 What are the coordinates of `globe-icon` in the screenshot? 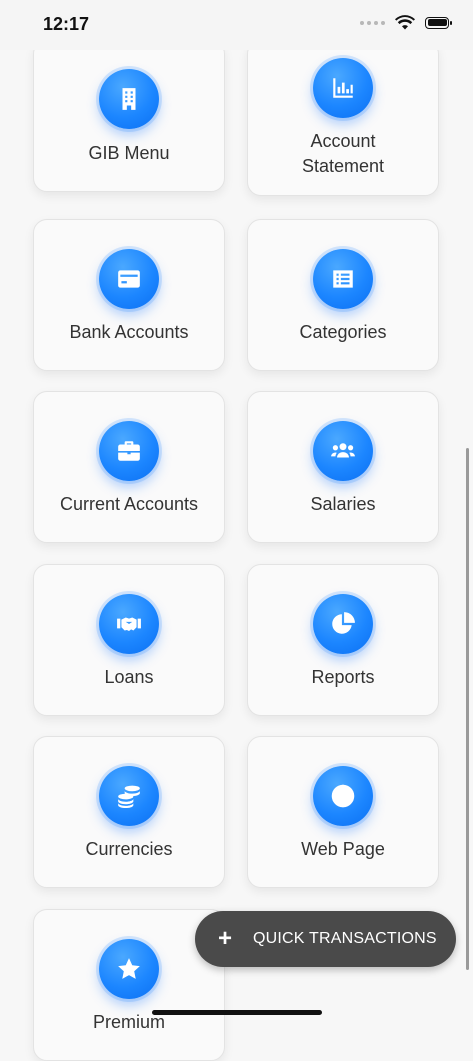 It's located at (343, 796).